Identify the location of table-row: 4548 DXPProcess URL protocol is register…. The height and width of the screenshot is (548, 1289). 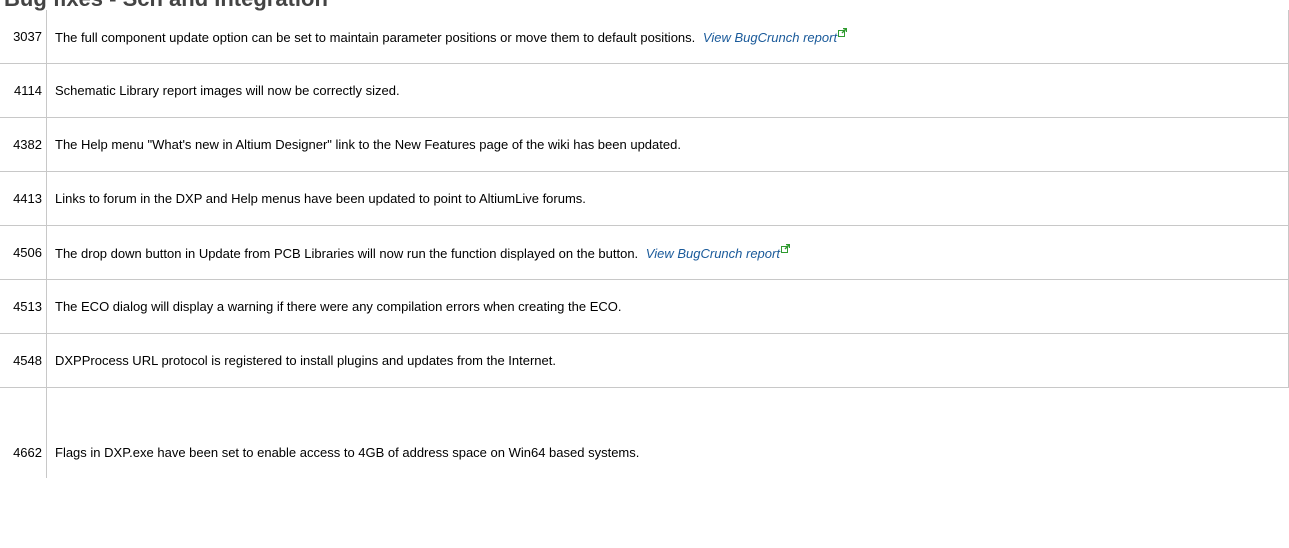
(644, 360).